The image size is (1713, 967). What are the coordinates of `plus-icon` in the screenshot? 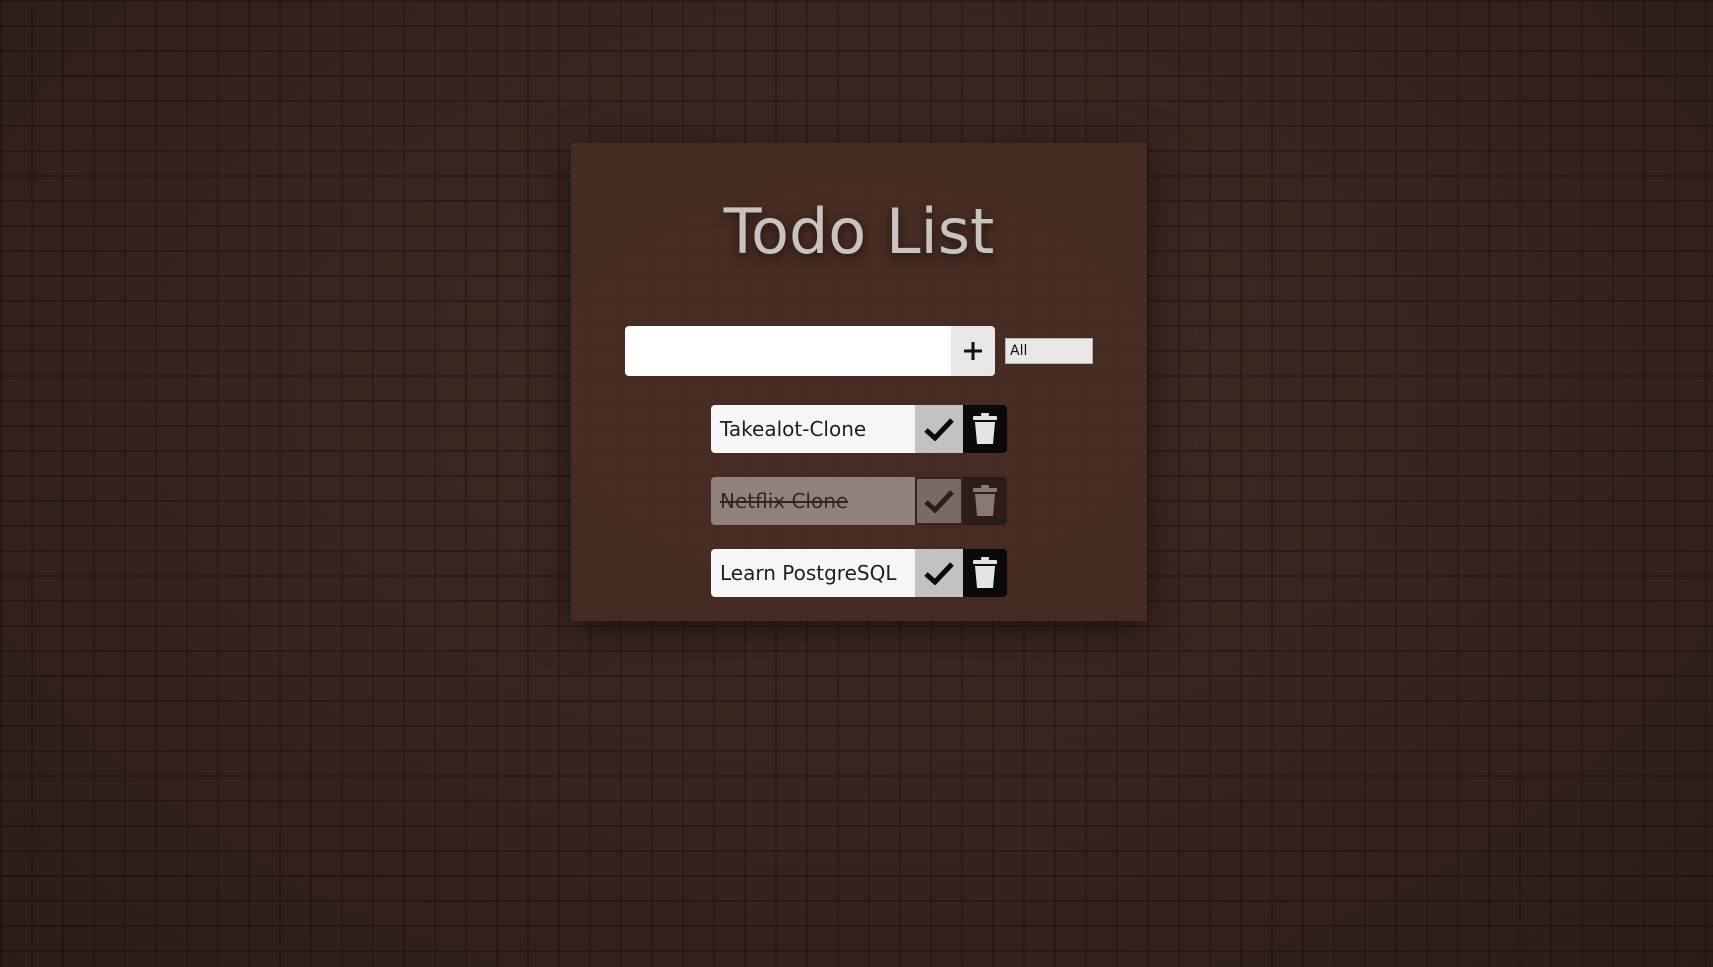 It's located at (973, 351).